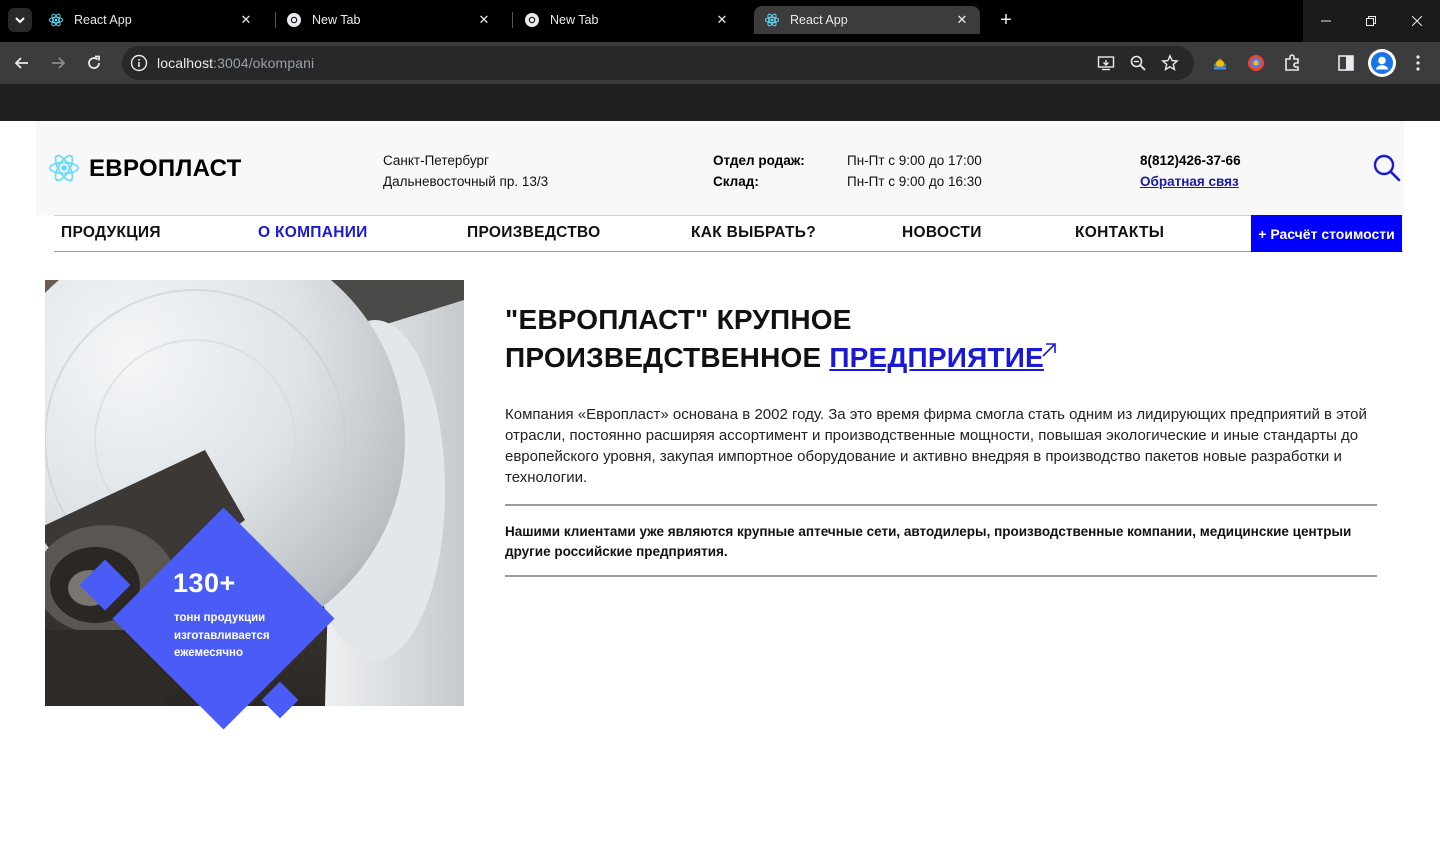  I want to click on heading-line: "ЕВРОПЛАСТ" КРУПНОЕ, so click(678, 319).